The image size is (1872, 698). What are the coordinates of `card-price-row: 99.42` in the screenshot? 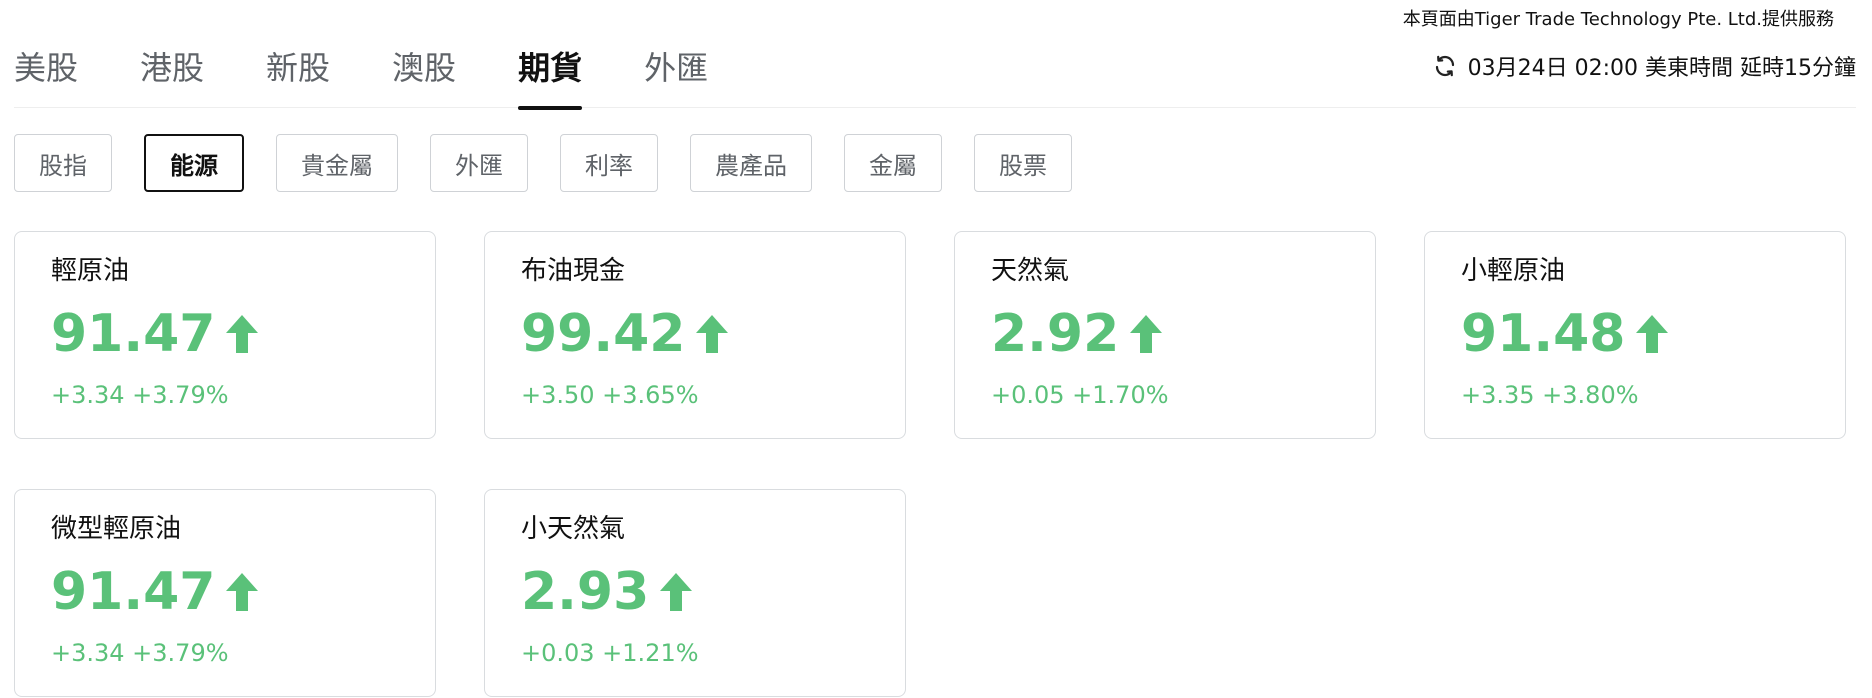 It's located at (695, 334).